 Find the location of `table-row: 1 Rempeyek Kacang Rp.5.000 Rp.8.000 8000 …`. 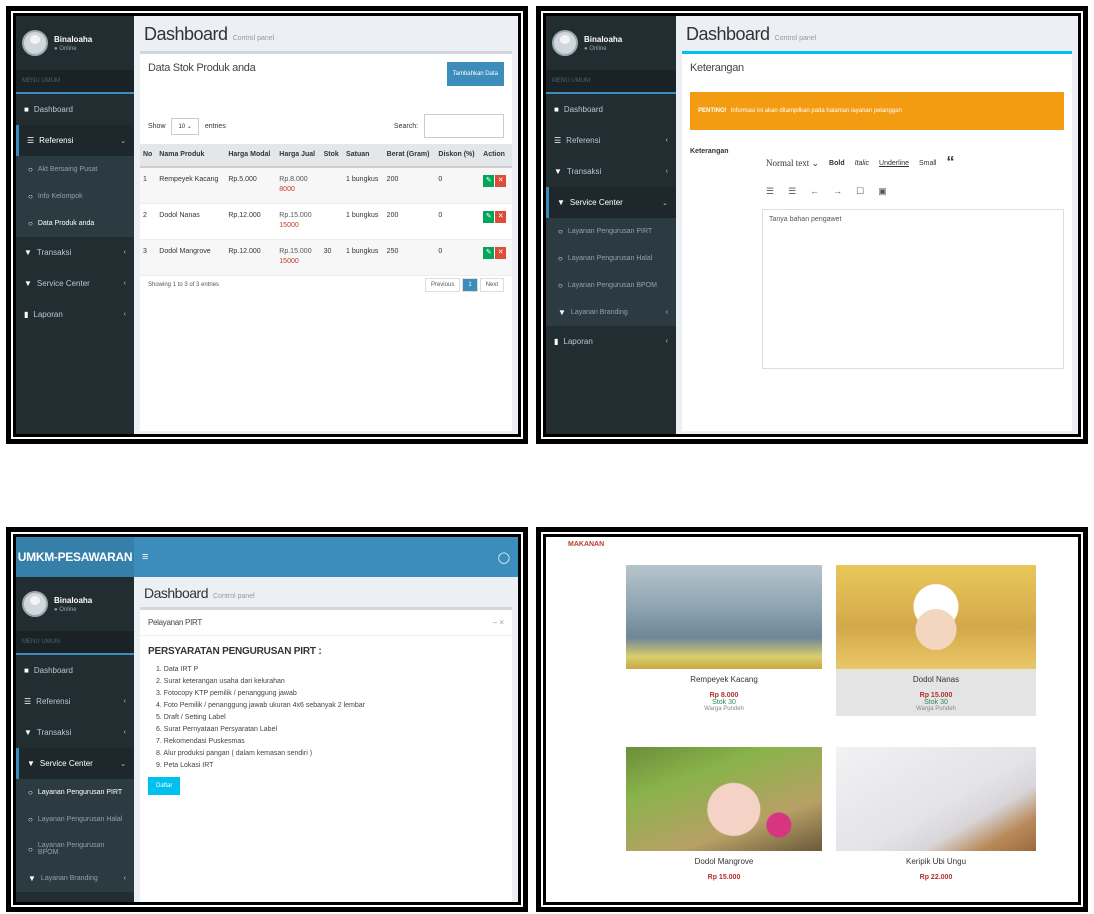

table-row: 1 Rempeyek Kacang Rp.5.000 Rp.8.000 8000 … is located at coordinates (326, 185).